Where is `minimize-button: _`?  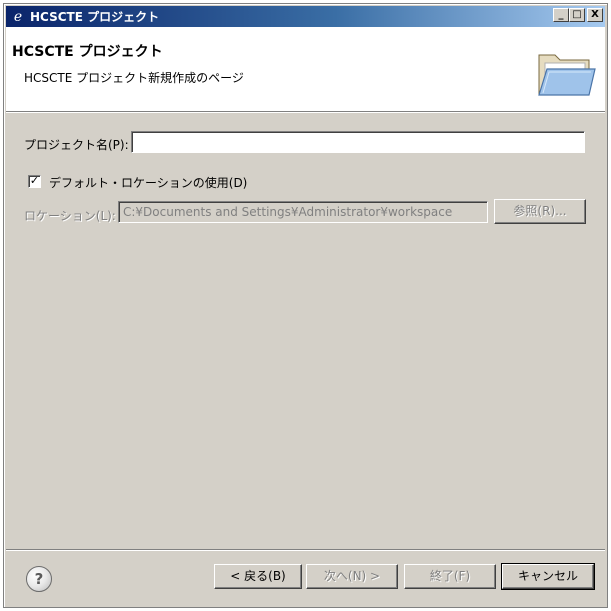
minimize-button: _ is located at coordinates (561, 15).